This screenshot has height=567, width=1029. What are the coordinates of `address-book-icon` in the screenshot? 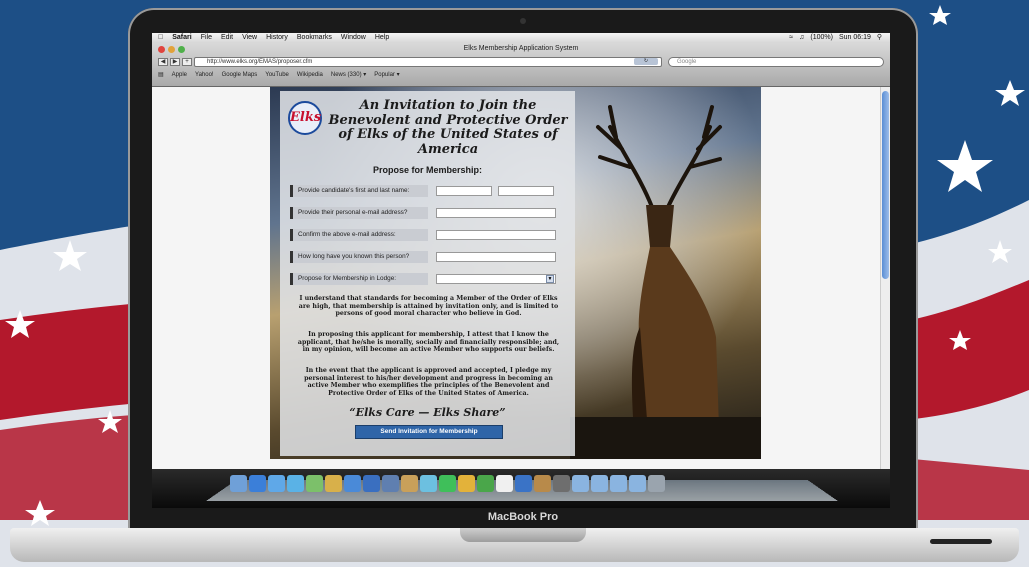 It's located at (314, 483).